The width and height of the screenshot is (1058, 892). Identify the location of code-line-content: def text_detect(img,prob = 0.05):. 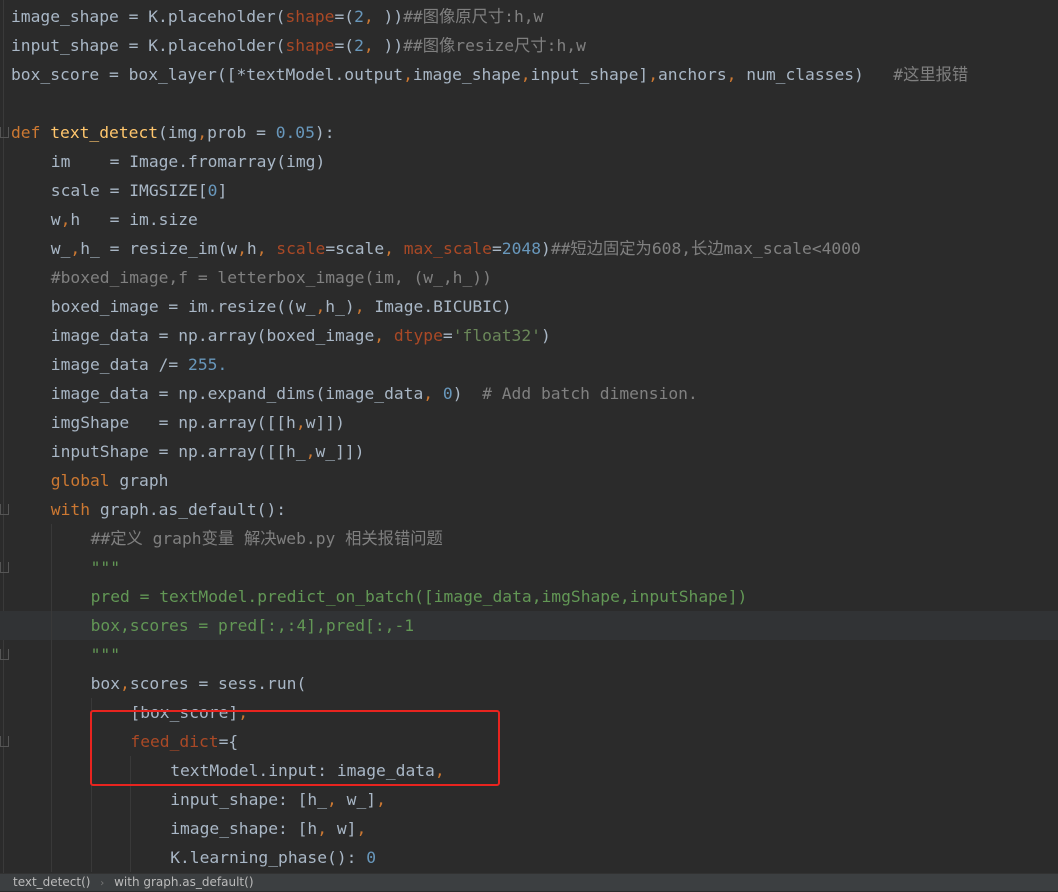
(173, 132).